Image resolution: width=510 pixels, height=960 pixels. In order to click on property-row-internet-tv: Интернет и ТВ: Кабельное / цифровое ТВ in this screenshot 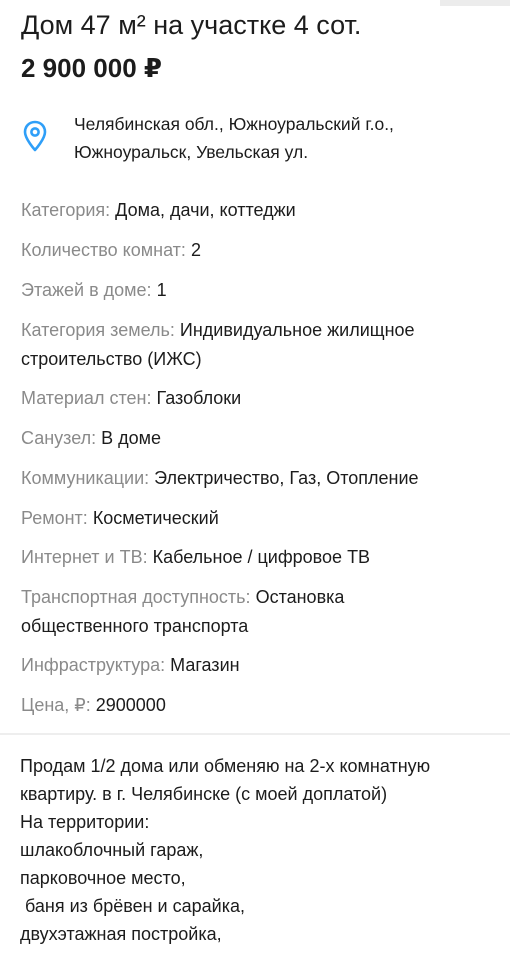, I will do `click(261, 557)`.